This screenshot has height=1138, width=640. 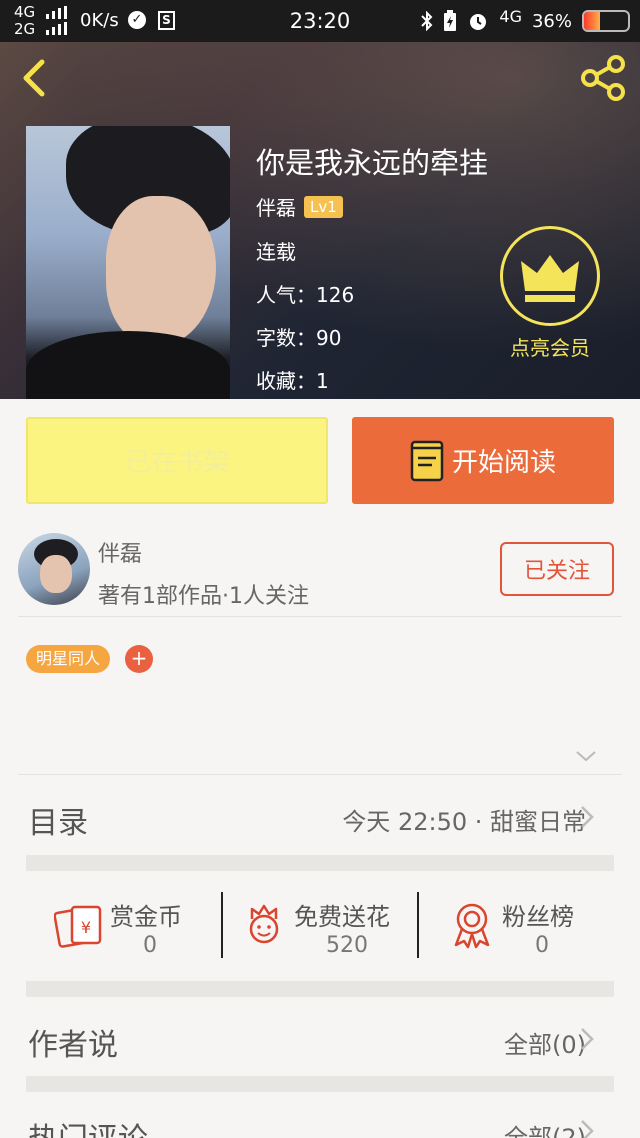 I want to click on free-flowers-label: 免费送花, so click(x=342, y=917).